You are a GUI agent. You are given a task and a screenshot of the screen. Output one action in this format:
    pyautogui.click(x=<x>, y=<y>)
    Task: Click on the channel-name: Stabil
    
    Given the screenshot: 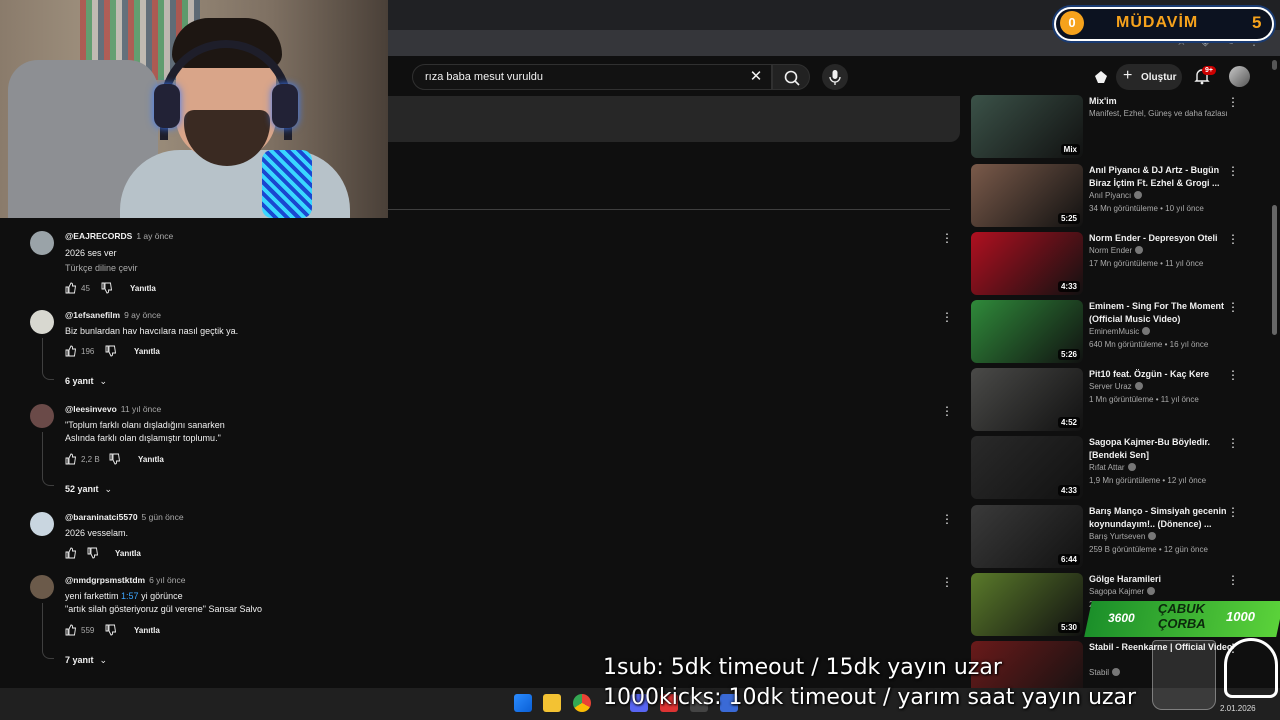 What is the action you would take?
    pyautogui.click(x=1105, y=672)
    